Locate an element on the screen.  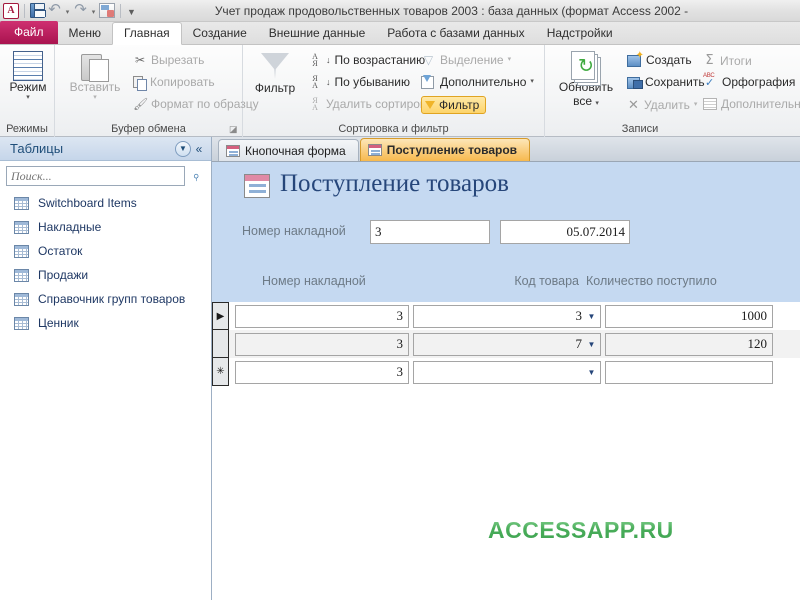
clear-sort-button: Я А Удалить сортировку is located at coordinates (373, 104).